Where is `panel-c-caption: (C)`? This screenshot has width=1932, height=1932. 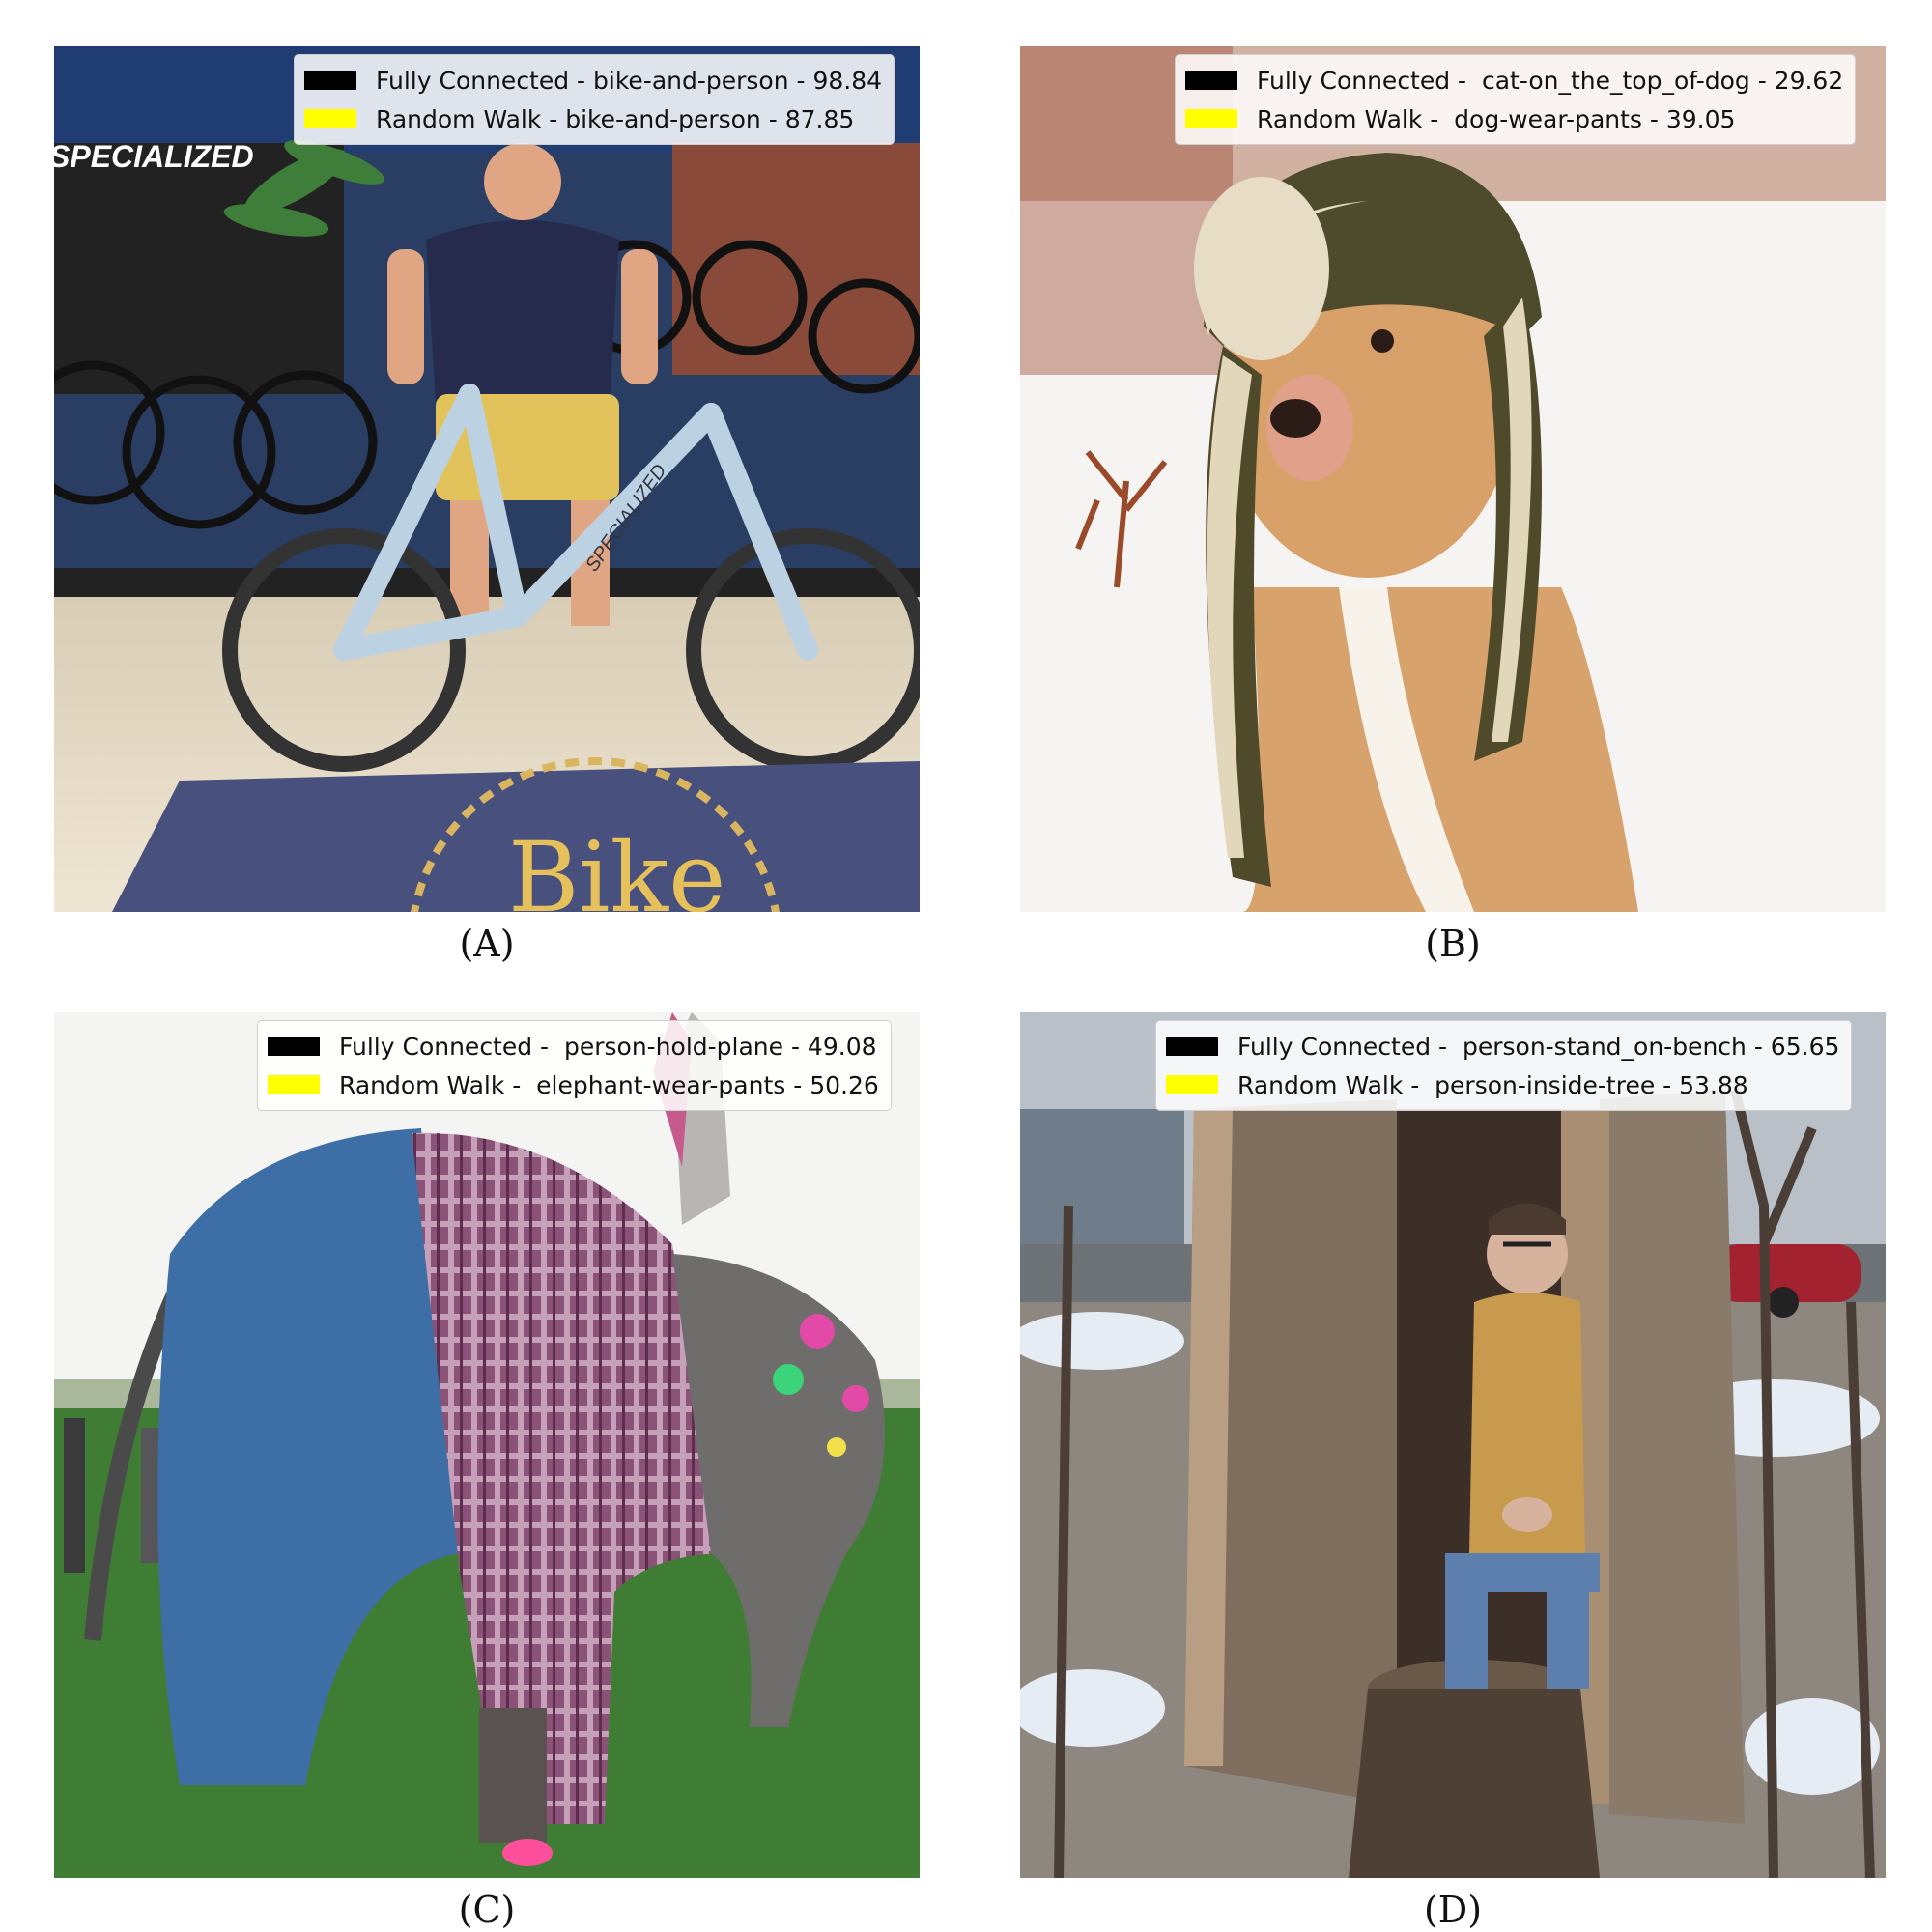 panel-c-caption: (C) is located at coordinates (487, 1910).